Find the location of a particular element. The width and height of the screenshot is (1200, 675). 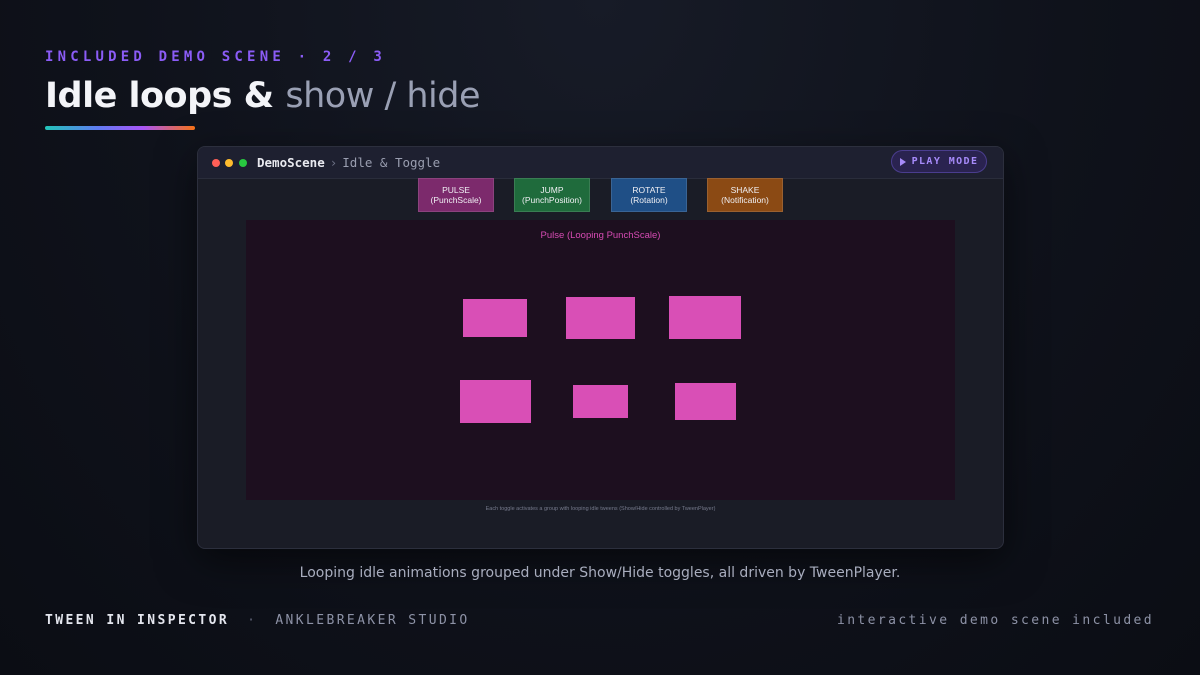

slide-title: Idle loops & show / hide is located at coordinates (263, 96).